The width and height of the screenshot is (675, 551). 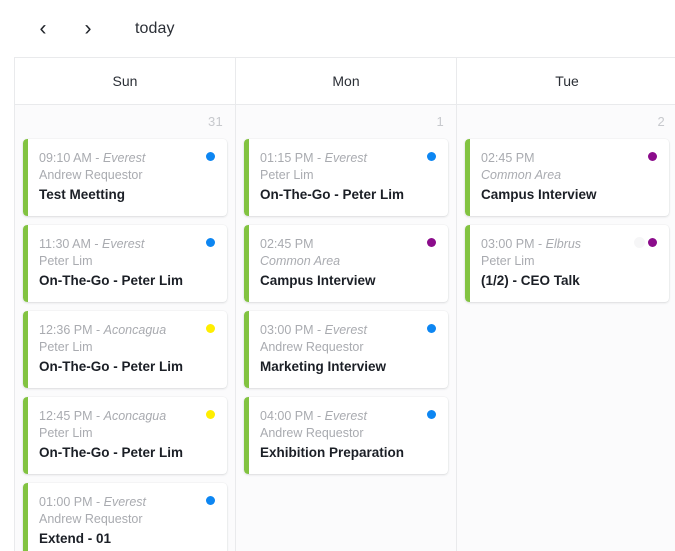 I want to click on today-label: today, so click(x=155, y=29).